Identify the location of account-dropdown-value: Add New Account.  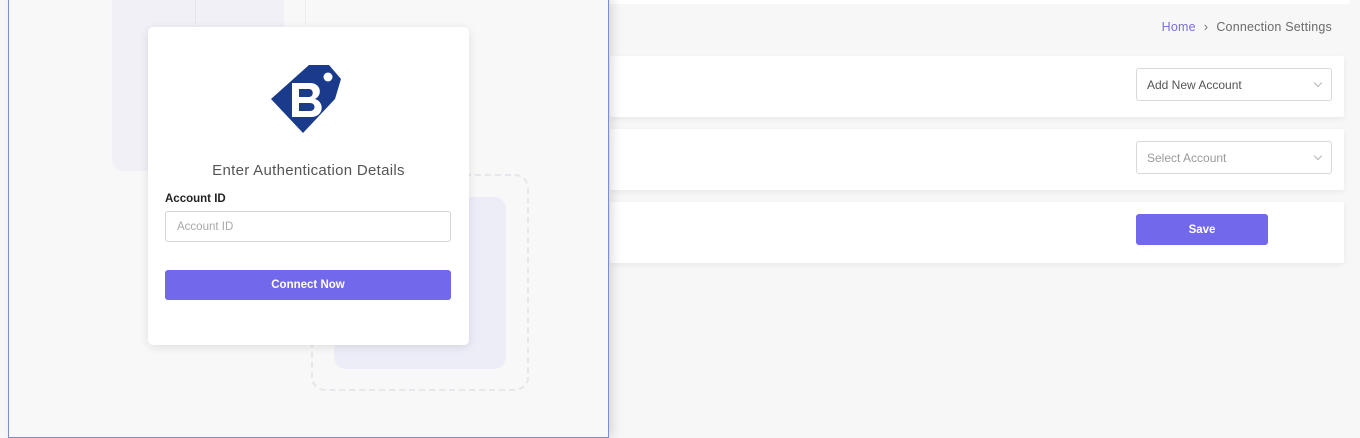
(1194, 84).